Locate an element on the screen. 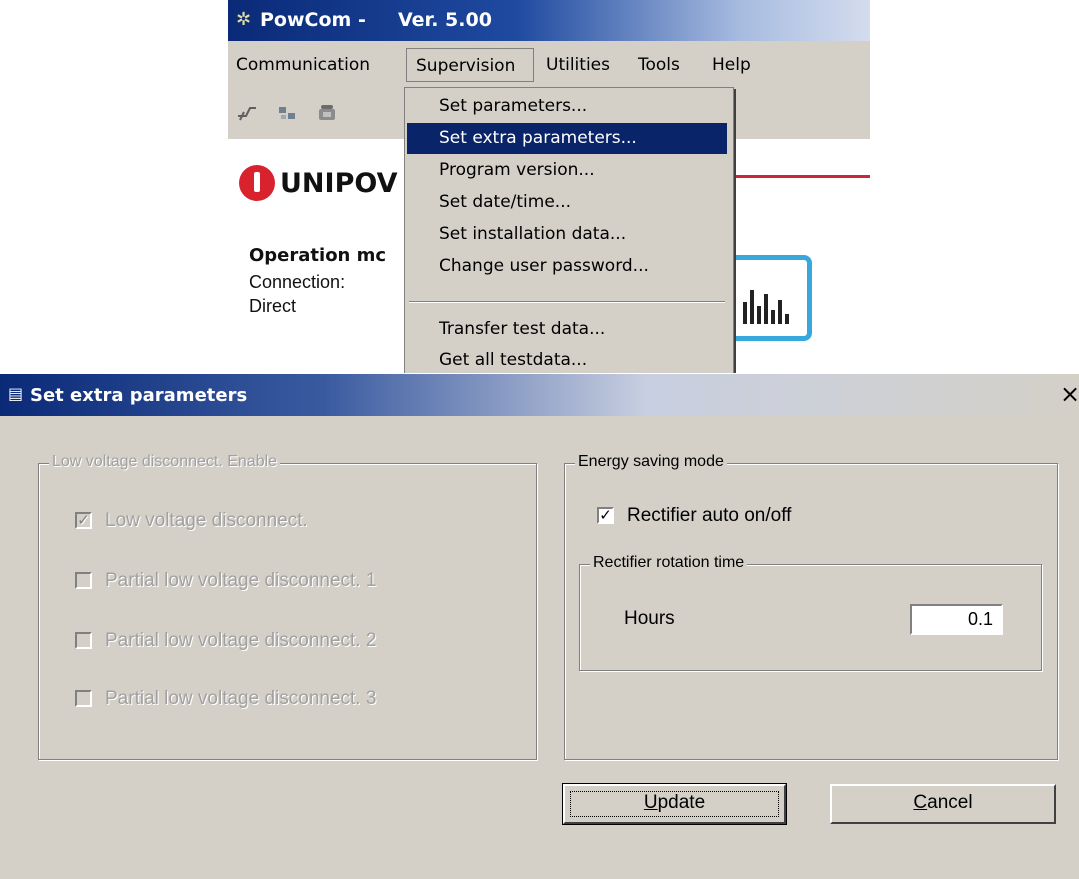  hours-label: Hours is located at coordinates (649, 618).